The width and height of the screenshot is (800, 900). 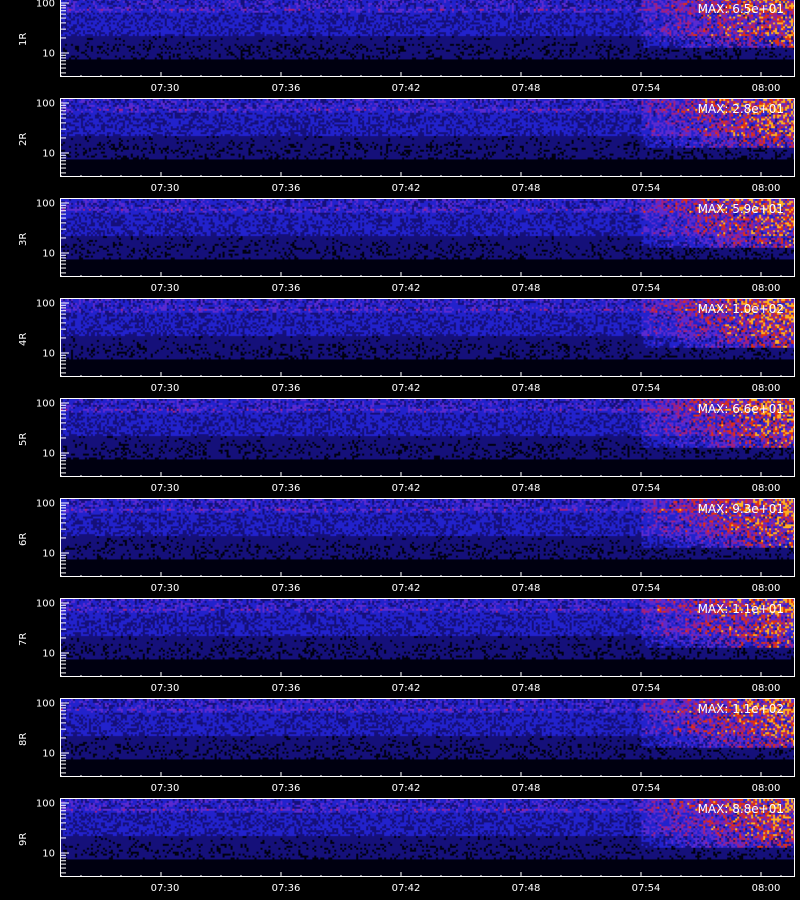 What do you see at coordinates (23, 39) in the screenshot?
I see `panel-channel-label: 1R` at bounding box center [23, 39].